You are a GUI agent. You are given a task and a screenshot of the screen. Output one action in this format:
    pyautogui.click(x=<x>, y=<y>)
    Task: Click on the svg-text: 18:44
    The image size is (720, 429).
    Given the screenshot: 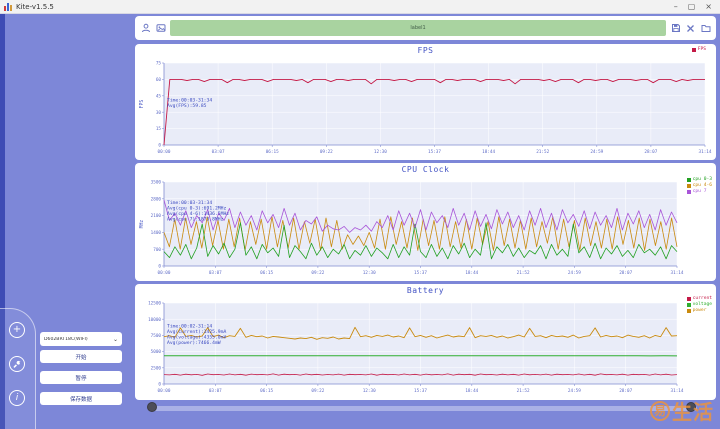 What is the action you would take?
    pyautogui.click(x=488, y=152)
    